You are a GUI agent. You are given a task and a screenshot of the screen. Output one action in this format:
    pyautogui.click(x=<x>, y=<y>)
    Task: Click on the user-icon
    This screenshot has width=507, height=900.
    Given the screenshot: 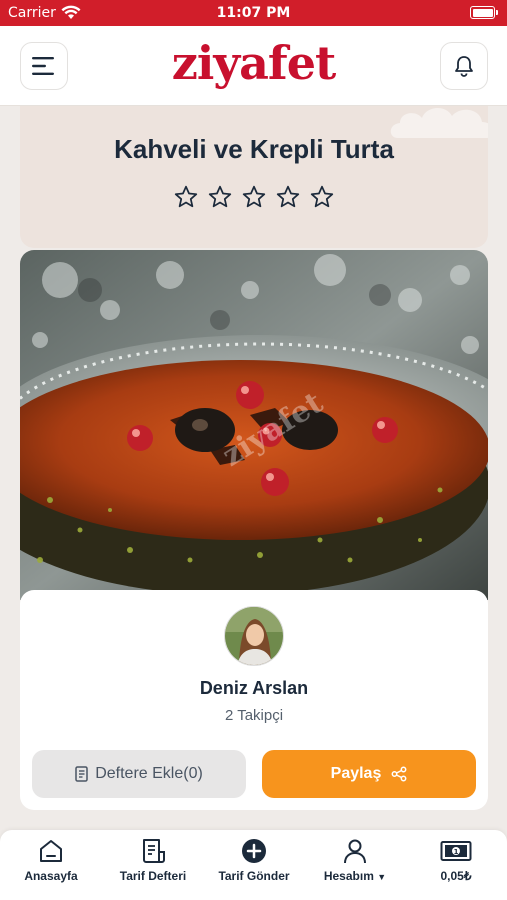 What is the action you would take?
    pyautogui.click(x=355, y=851)
    